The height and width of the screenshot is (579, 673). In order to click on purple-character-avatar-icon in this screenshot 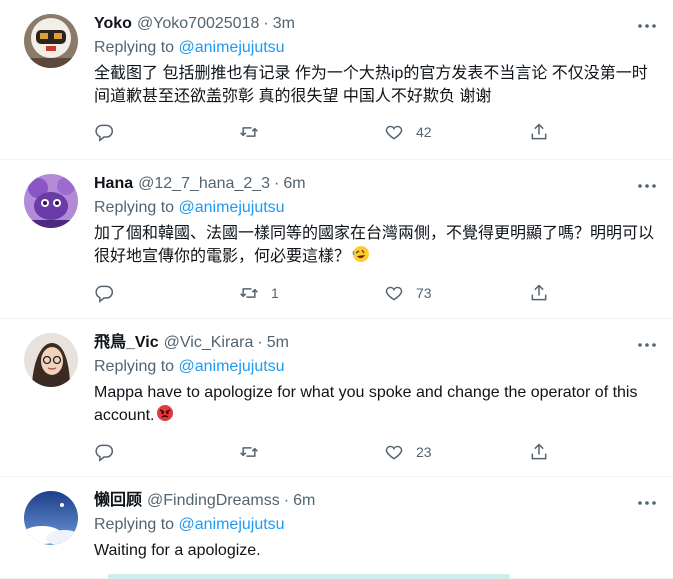, I will do `click(51, 201)`.